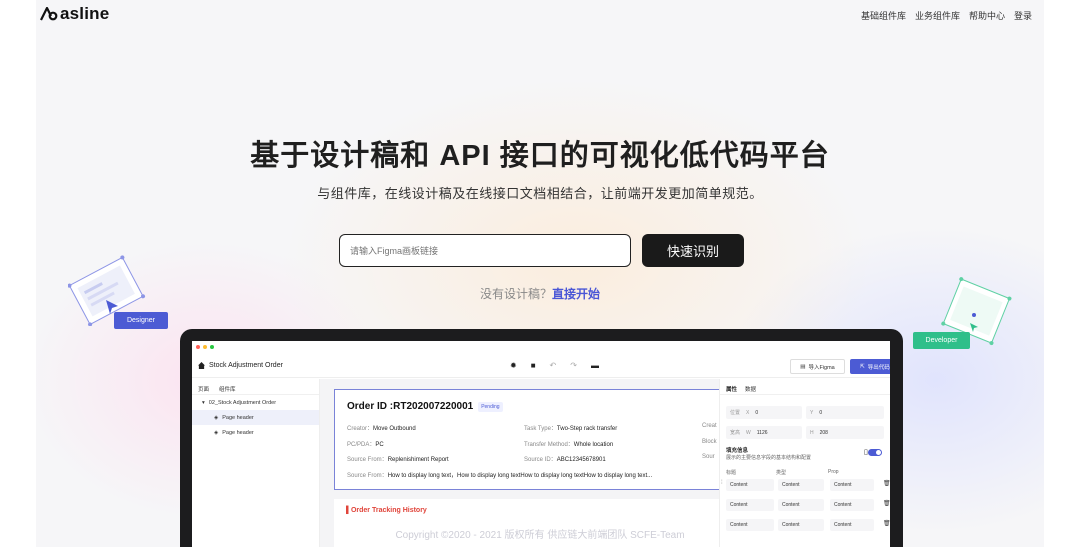 This screenshot has width=1080, height=547. I want to click on fill-info-desc: 展示的主要信息字段的基本结构和配置, so click(769, 458).